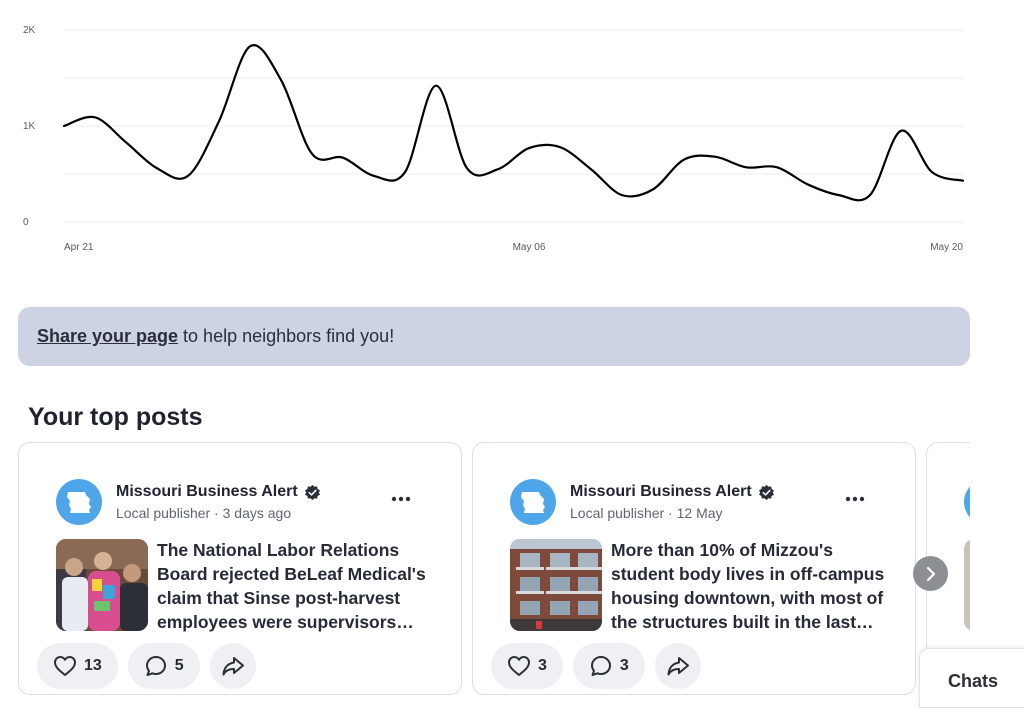 The width and height of the screenshot is (1024, 708). I want to click on x-tick-label: May 06, so click(529, 247).